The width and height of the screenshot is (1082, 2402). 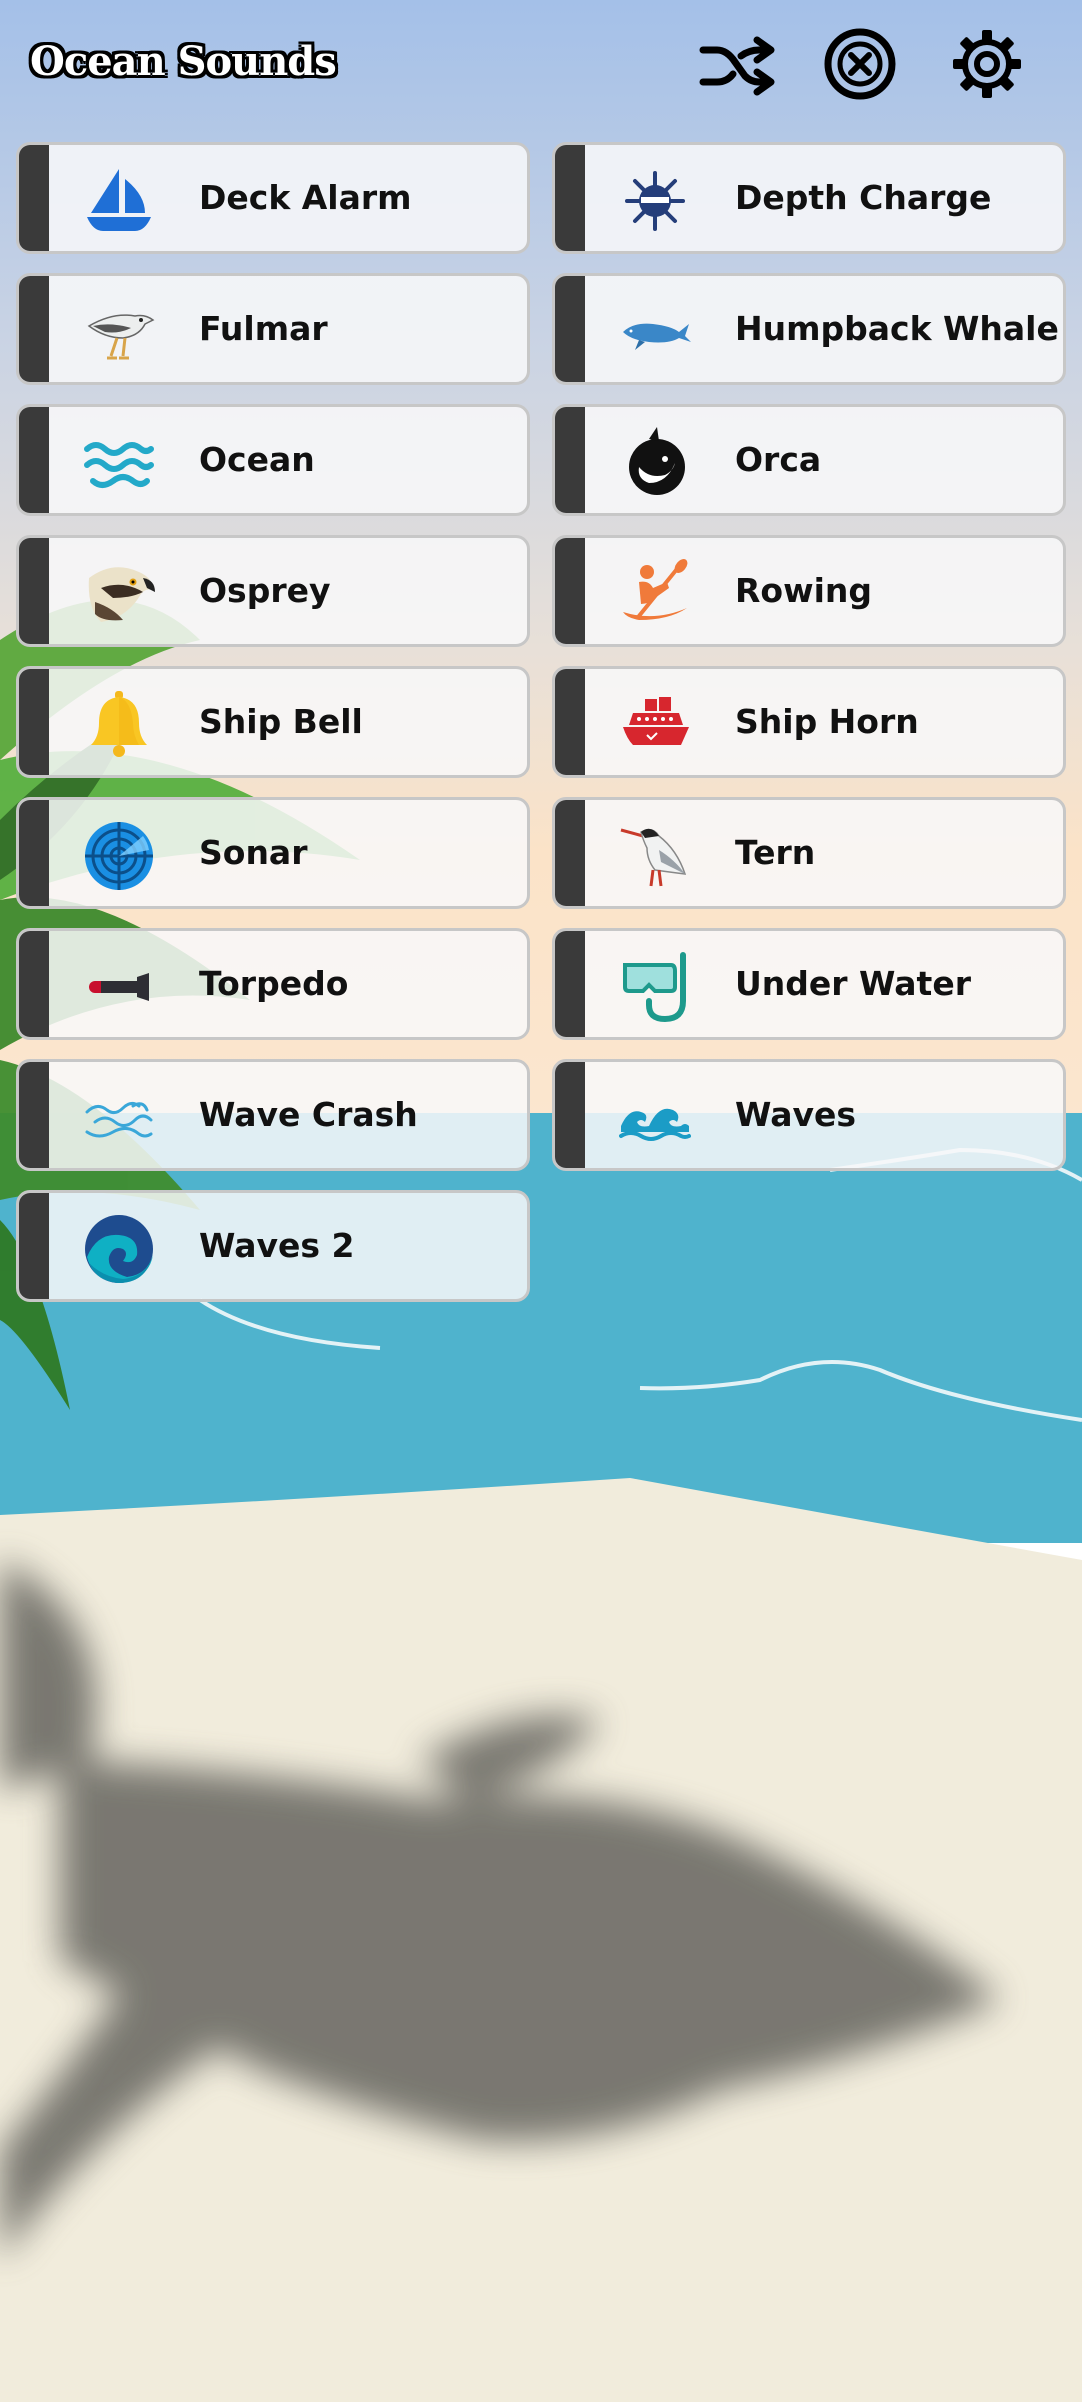 What do you see at coordinates (253, 852) in the screenshot?
I see `sound-label: Sonar` at bounding box center [253, 852].